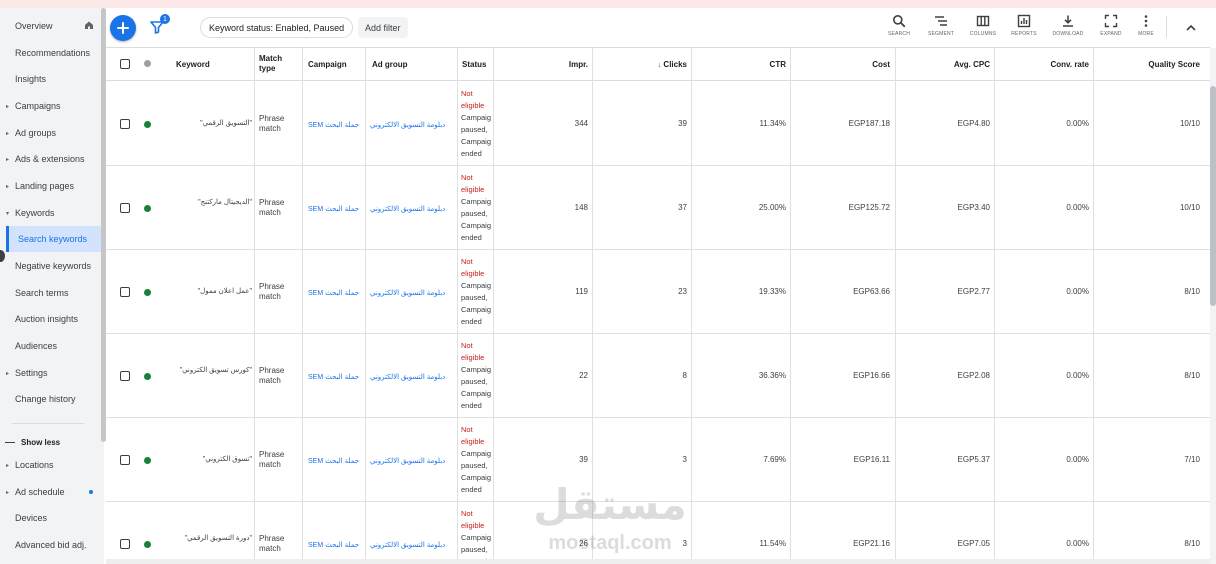  Describe the element at coordinates (772, 543) in the screenshot. I see `ctr-value: 11.54%` at that location.